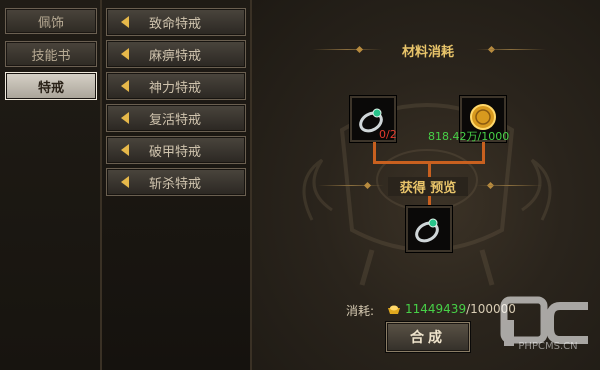 Image resolution: width=600 pixels, height=370 pixels. I want to click on category-tab-label: 特戒, so click(50, 88).